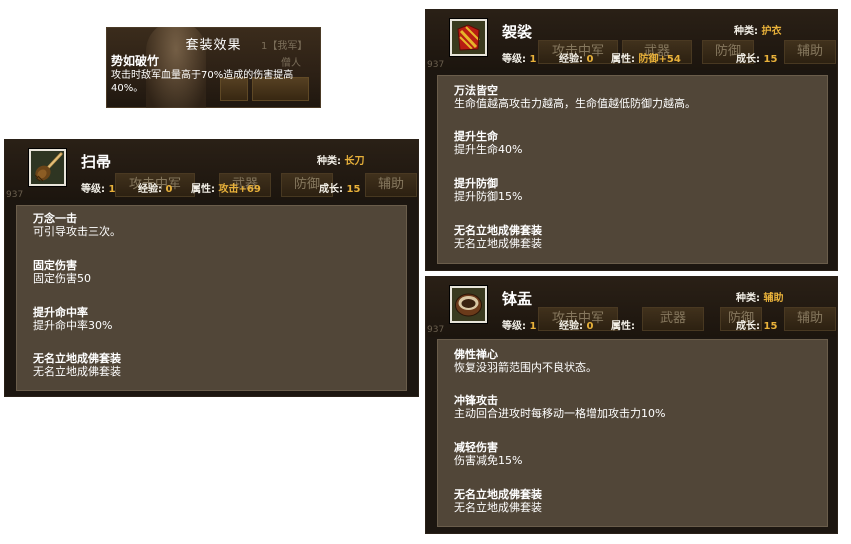 The image size is (851, 544). What do you see at coordinates (135, 61) in the screenshot?
I see `set-effect-name: 势如破竹` at bounding box center [135, 61].